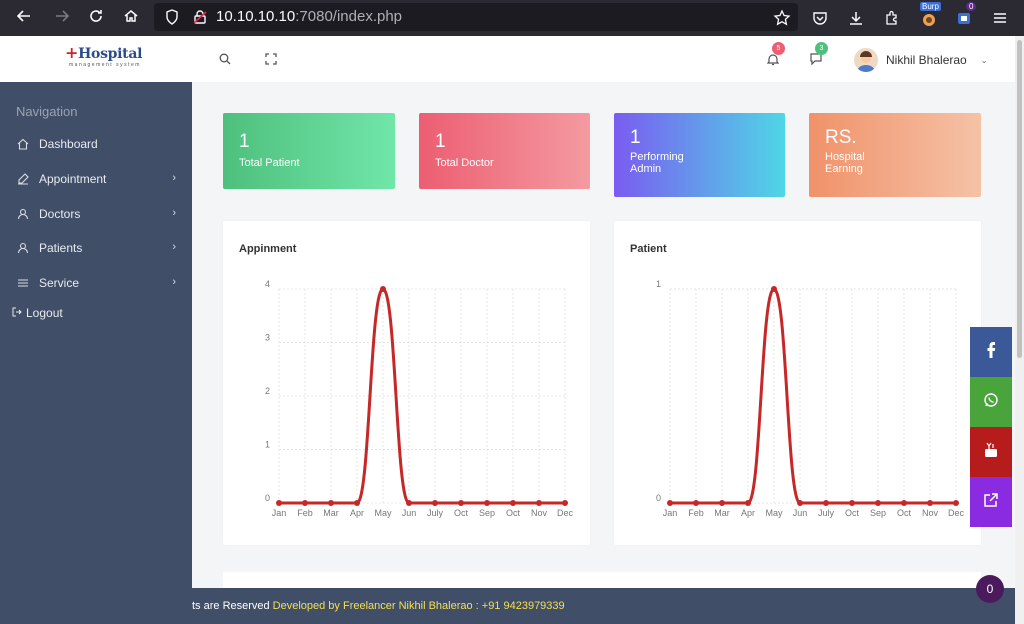  Describe the element at coordinates (96, 144) in the screenshot. I see `sidebar-item-dashboard: Dashboard` at that location.